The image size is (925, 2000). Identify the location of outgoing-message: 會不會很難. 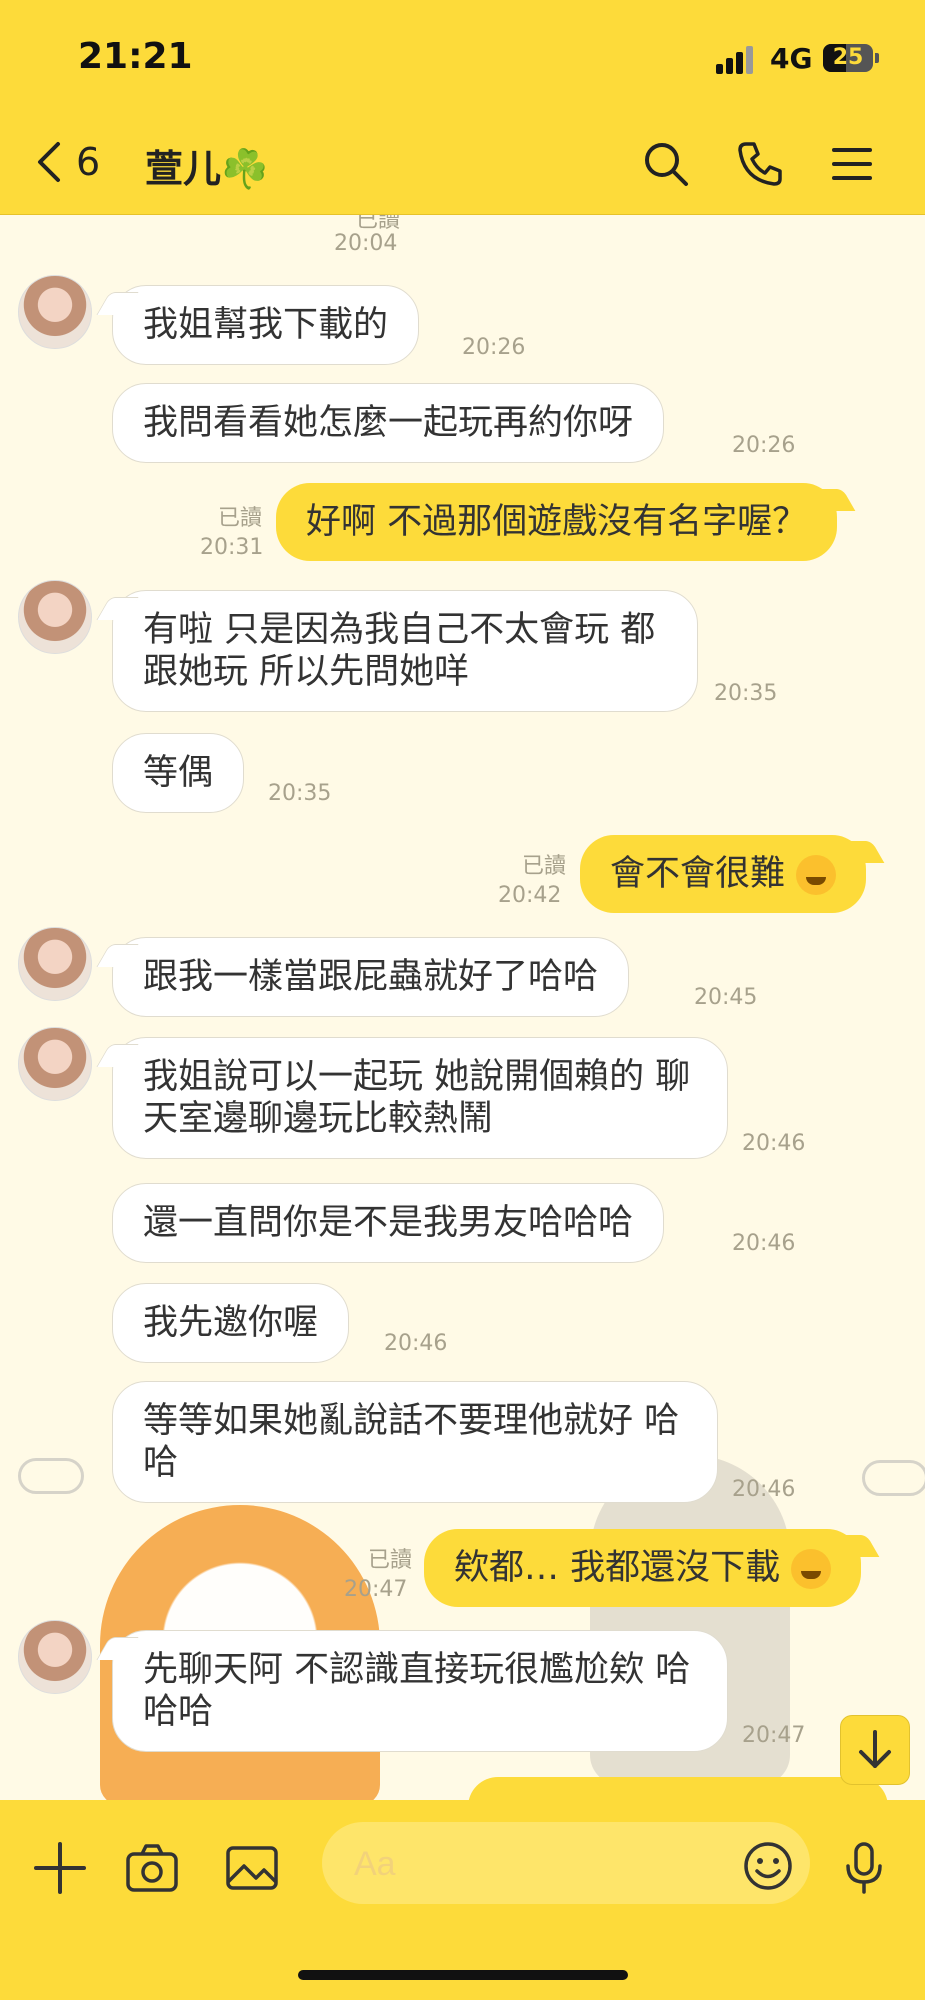
(723, 874).